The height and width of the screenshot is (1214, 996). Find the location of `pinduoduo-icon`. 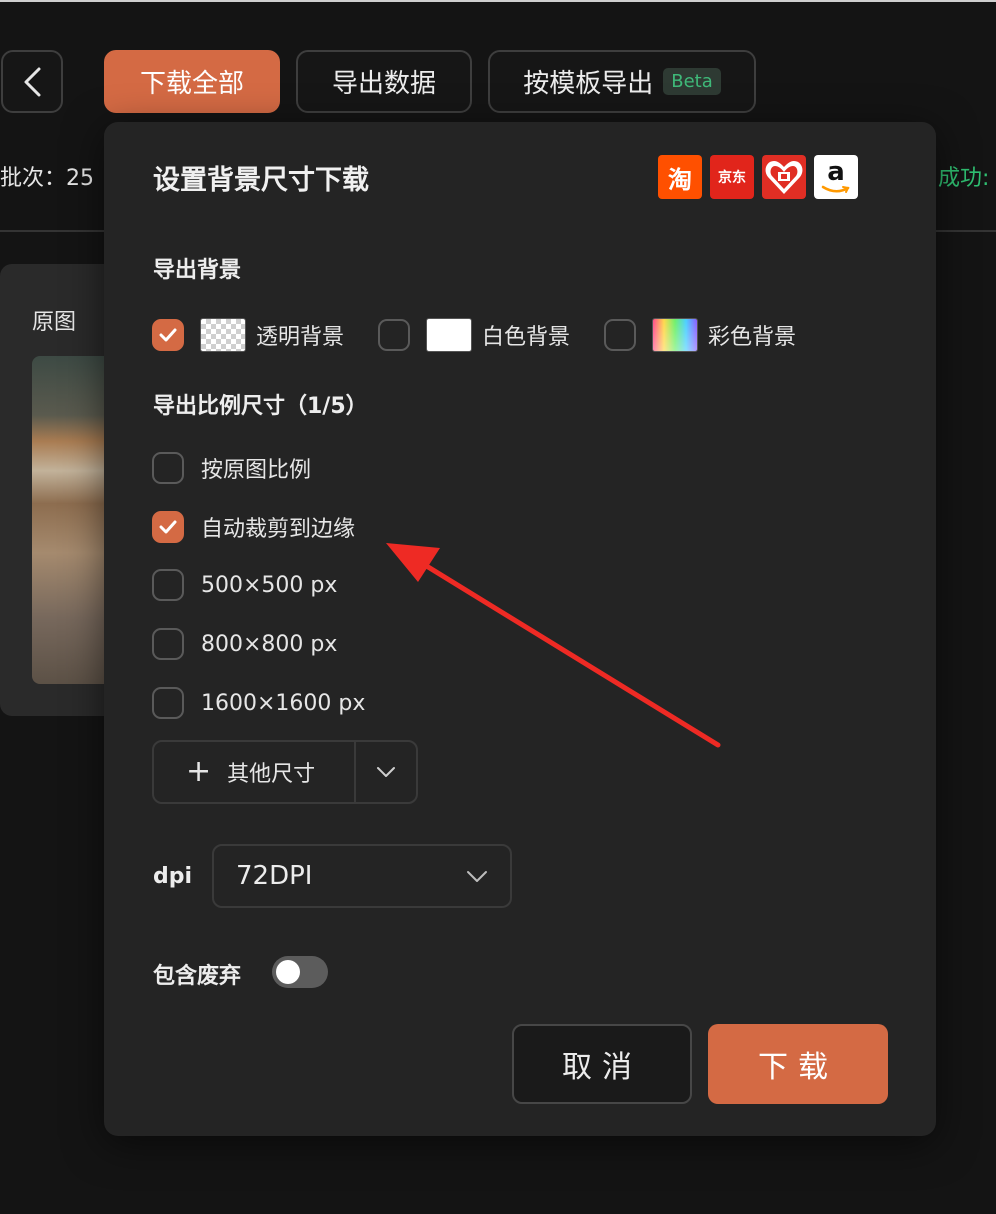

pinduoduo-icon is located at coordinates (784, 177).